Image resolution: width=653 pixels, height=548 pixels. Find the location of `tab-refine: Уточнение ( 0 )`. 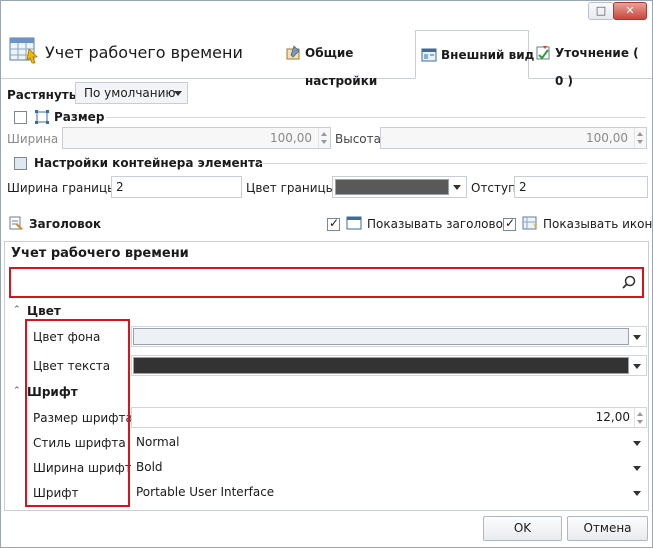

tab-refine: Уточнение ( 0 ) is located at coordinates (592, 63).